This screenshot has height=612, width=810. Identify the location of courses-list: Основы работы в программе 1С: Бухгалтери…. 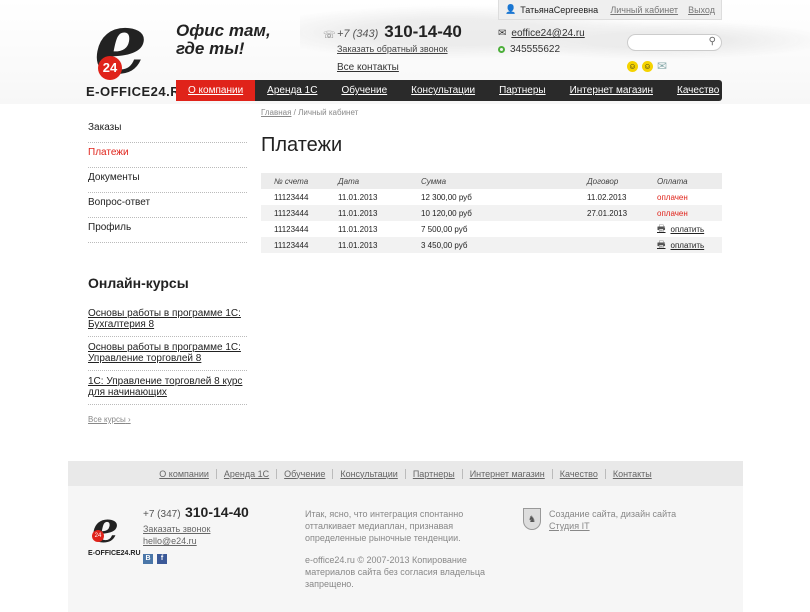
(167, 354).